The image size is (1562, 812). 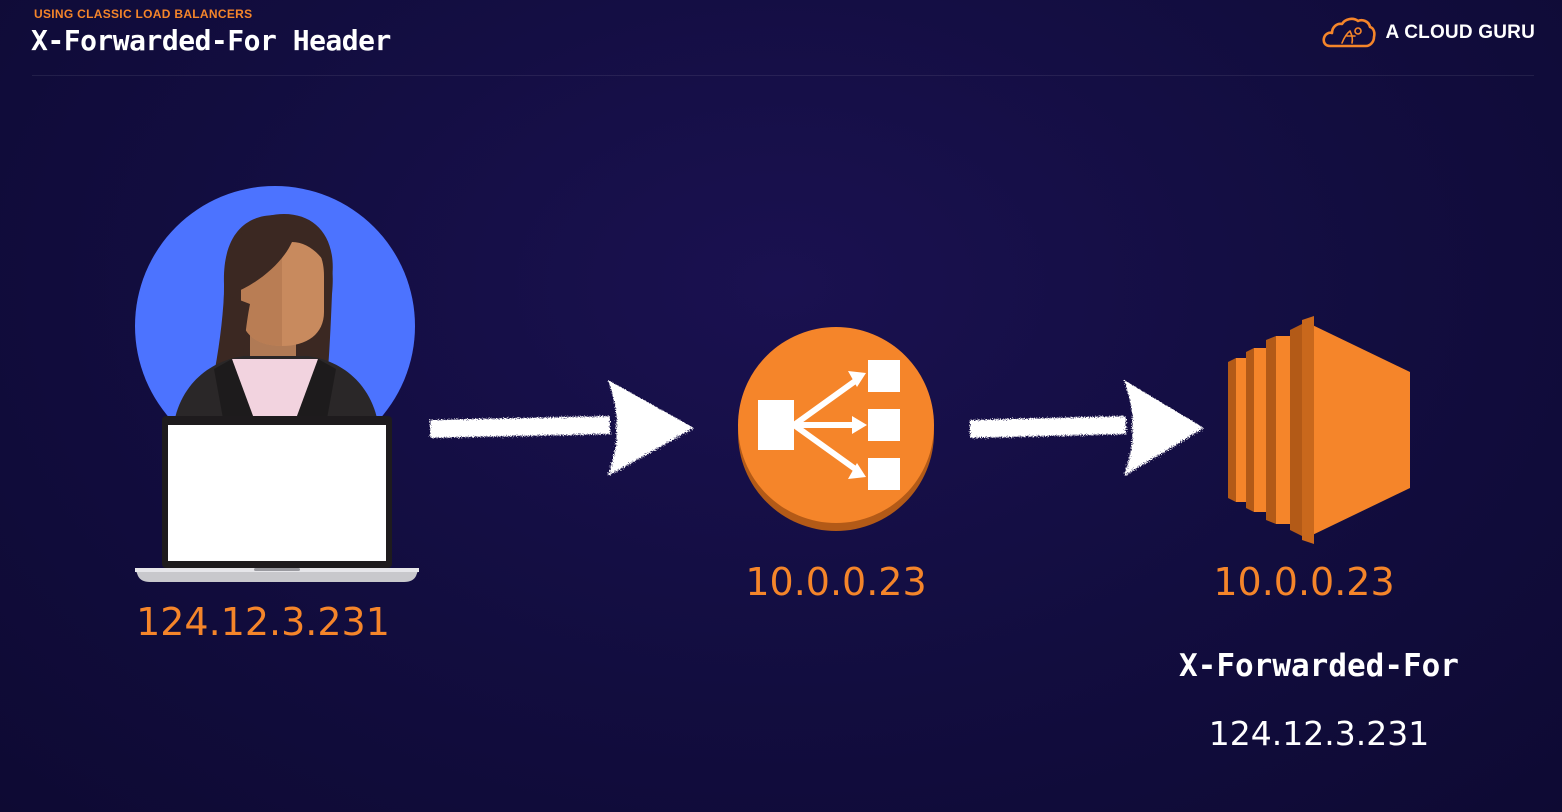 What do you see at coordinates (277, 384) in the screenshot?
I see `user-with-laptop-icon` at bounding box center [277, 384].